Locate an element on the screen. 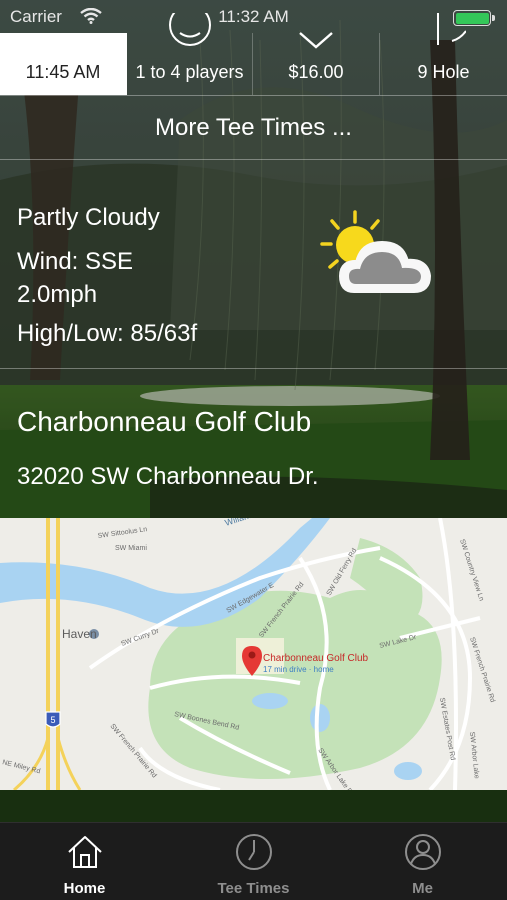  option-time: 11:45 AM is located at coordinates (63, 64).